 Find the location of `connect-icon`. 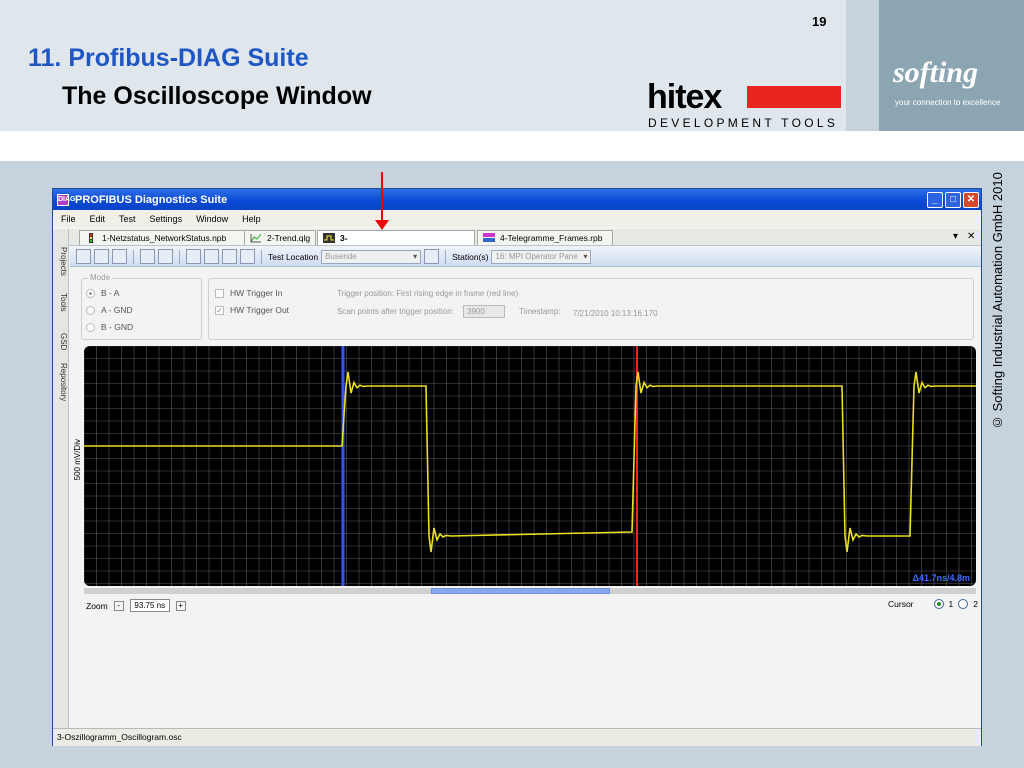

connect-icon is located at coordinates (229, 256).